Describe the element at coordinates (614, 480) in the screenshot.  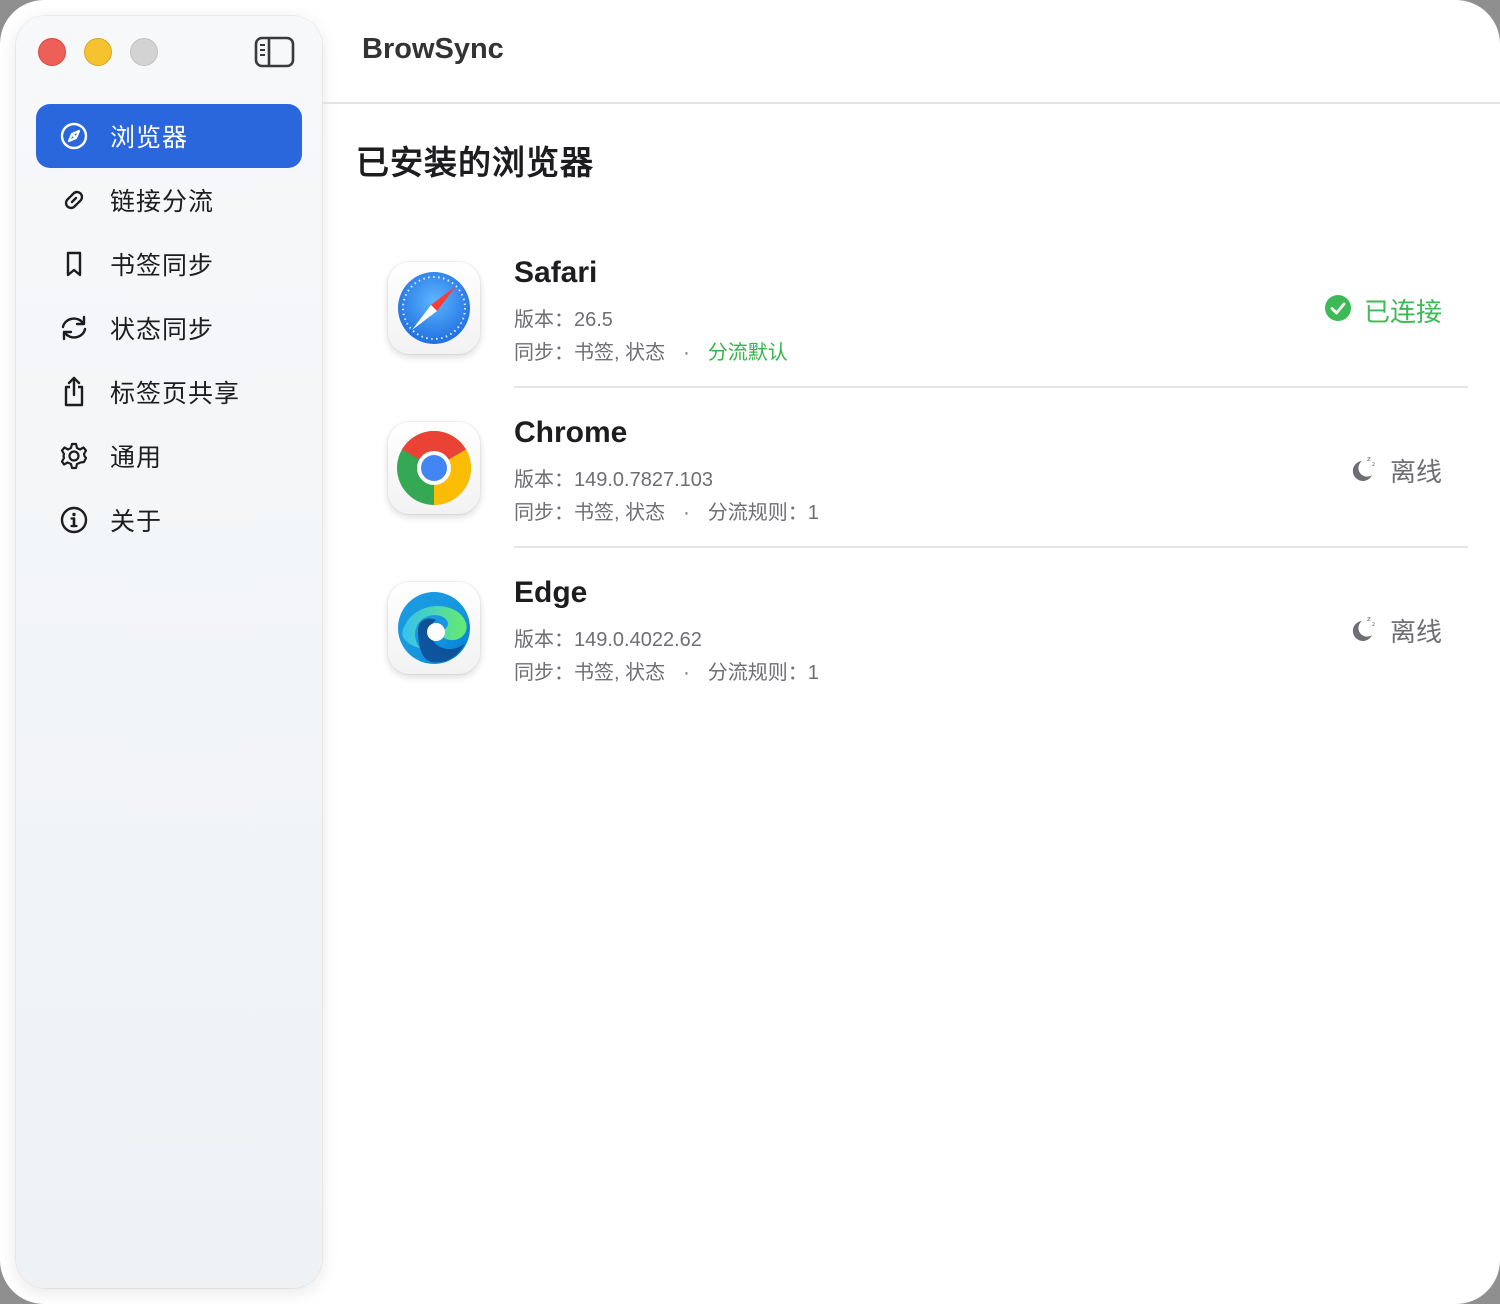
I see `browser-version: 版本：149.0.7827.103` at that location.